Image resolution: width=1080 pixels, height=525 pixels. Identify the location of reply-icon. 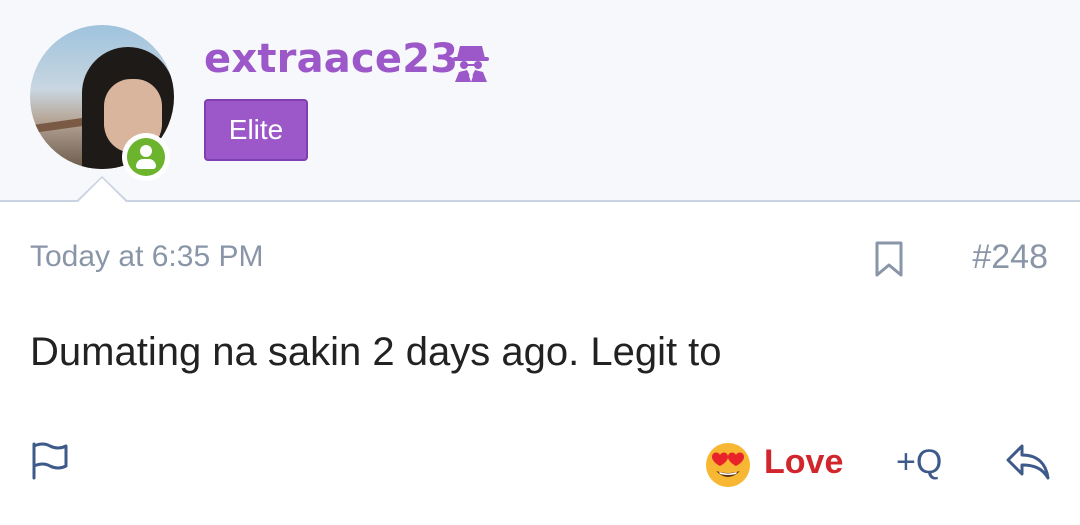
(1028, 462).